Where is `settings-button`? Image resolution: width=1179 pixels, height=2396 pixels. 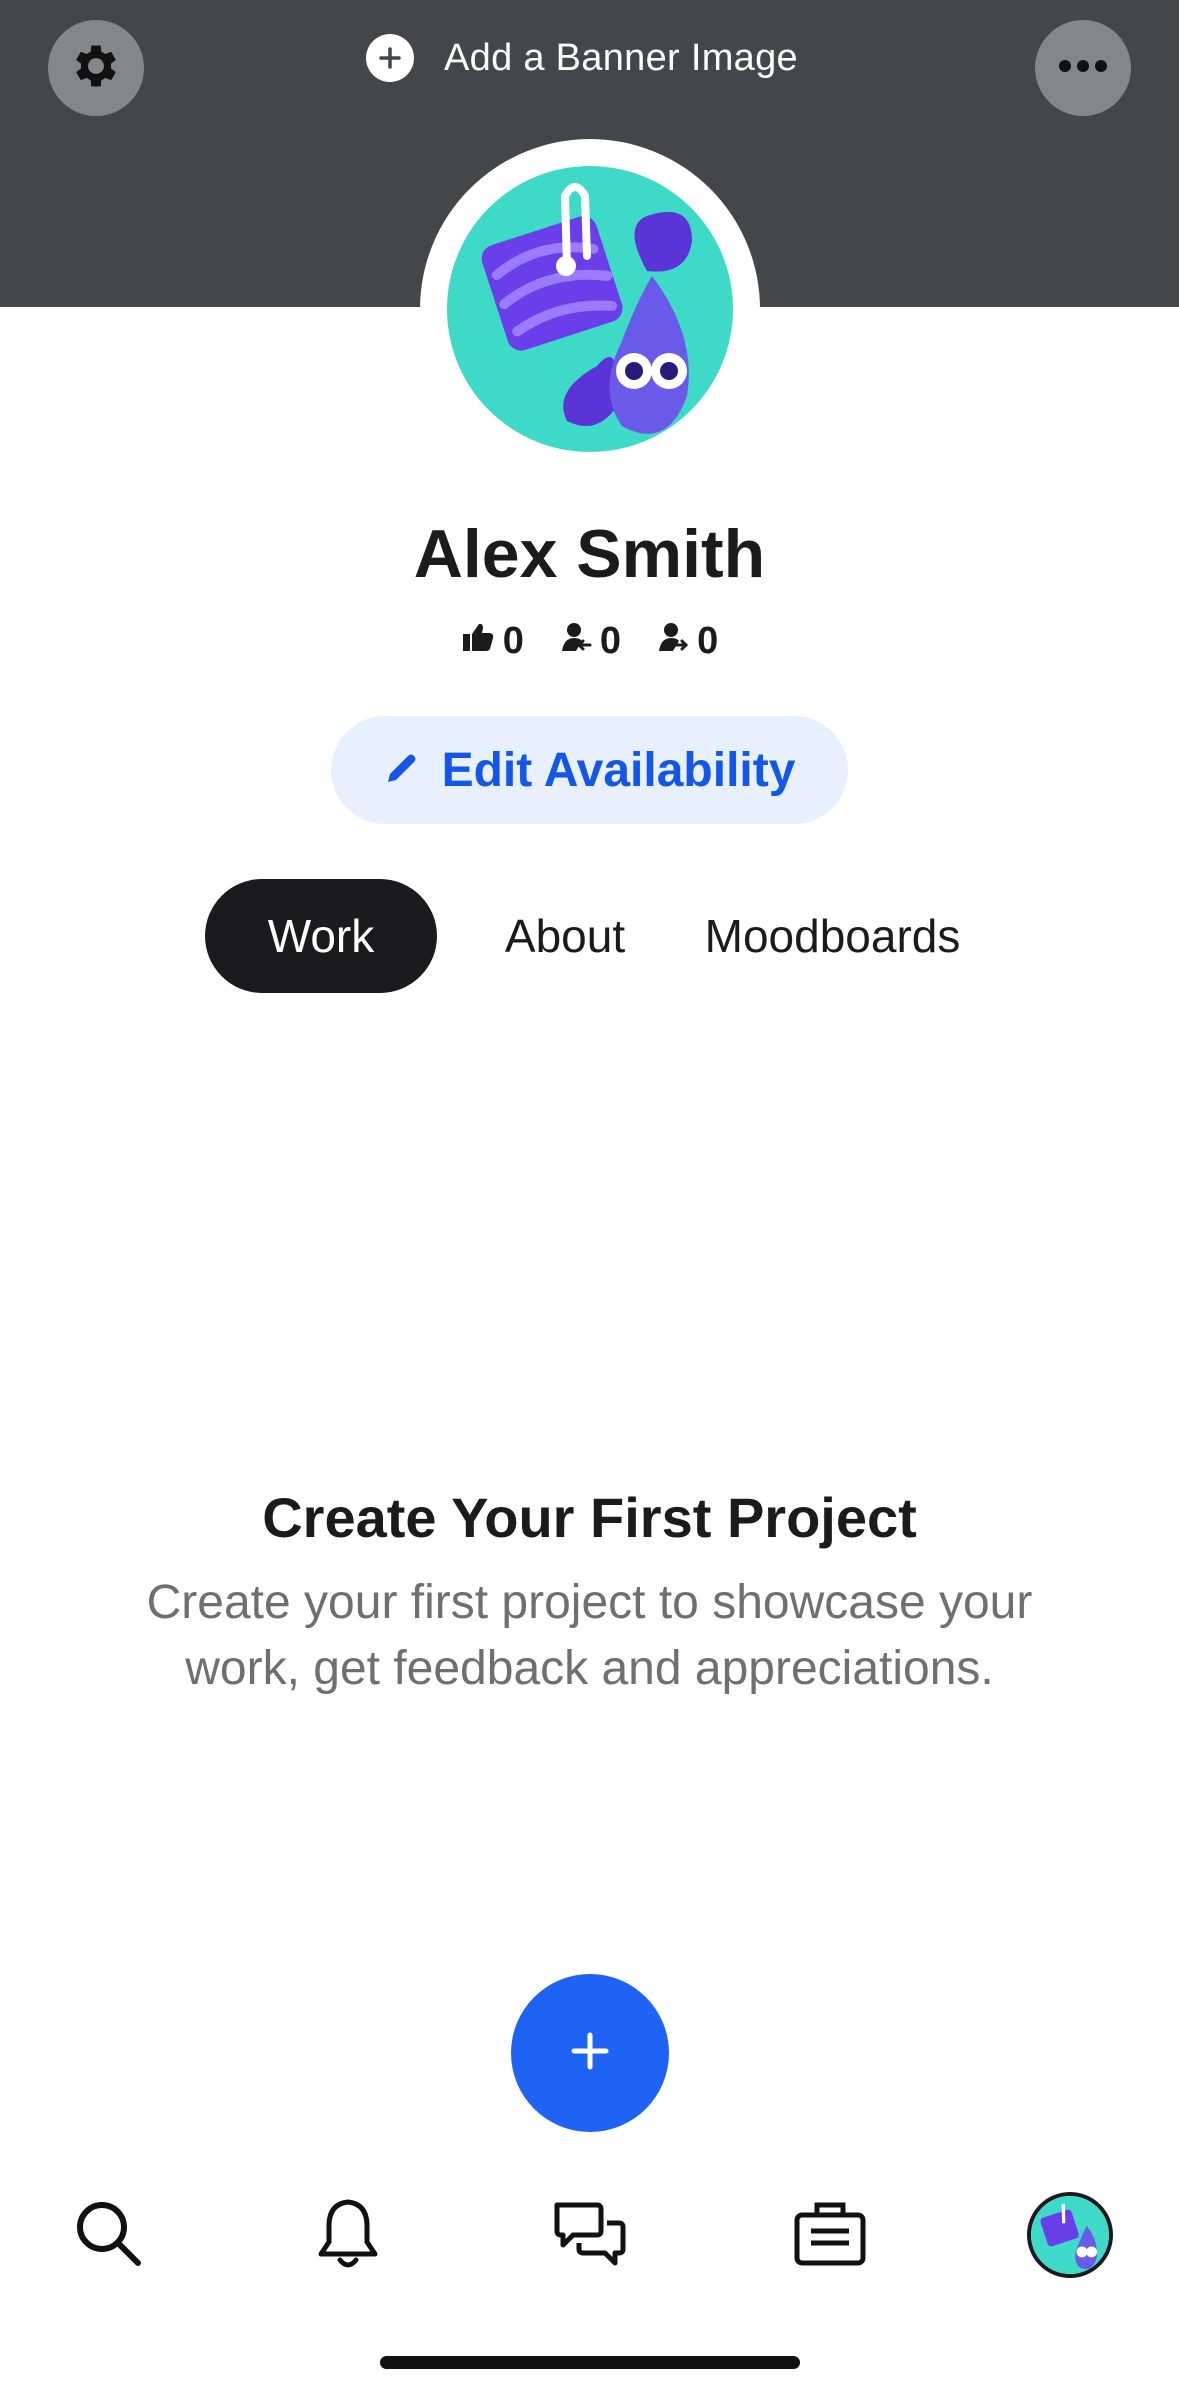 settings-button is located at coordinates (96, 68).